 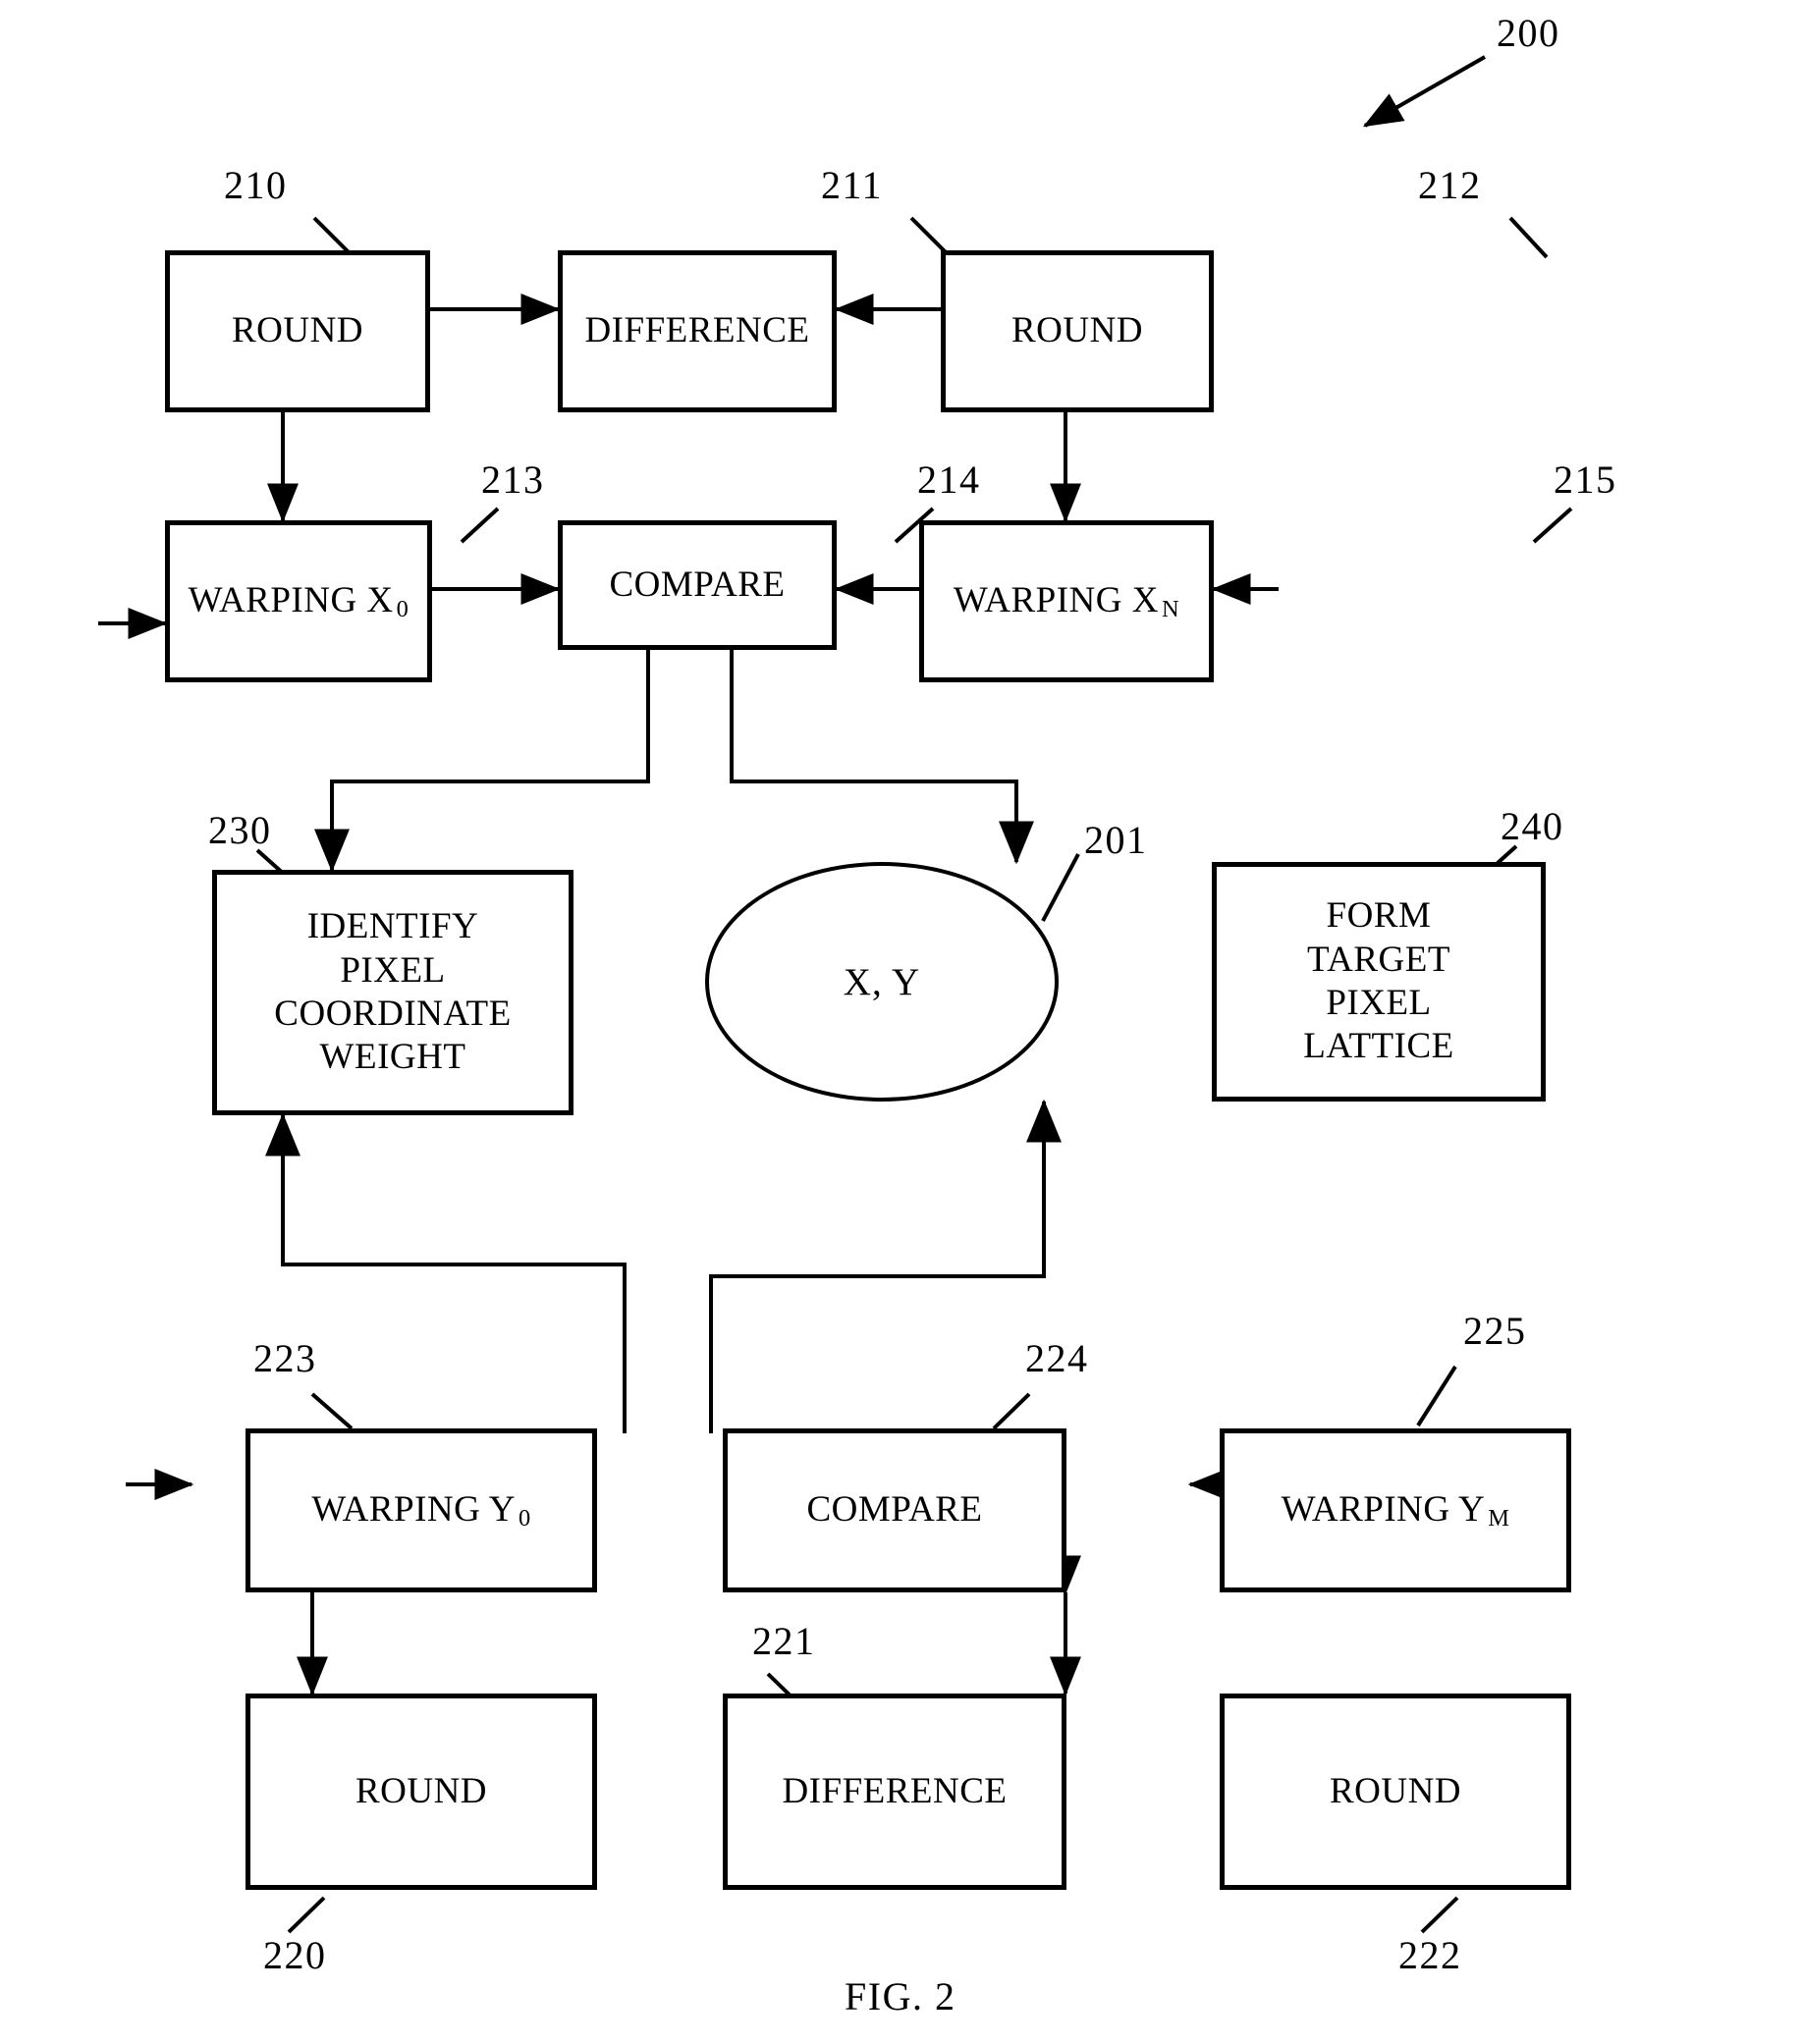 I want to click on box-form-target-pixel-lattice-240: FORM TARGET PIXEL LATTICE, so click(x=1379, y=982).